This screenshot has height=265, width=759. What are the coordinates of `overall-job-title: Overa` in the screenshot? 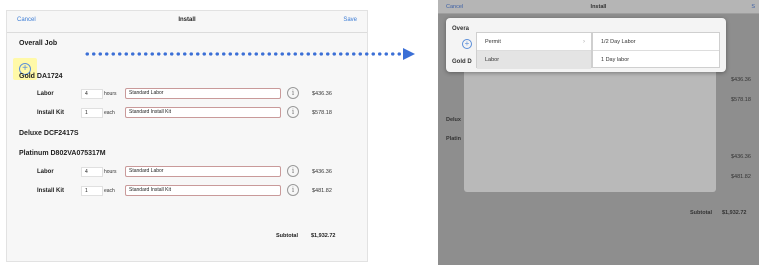 It's located at (461, 29).